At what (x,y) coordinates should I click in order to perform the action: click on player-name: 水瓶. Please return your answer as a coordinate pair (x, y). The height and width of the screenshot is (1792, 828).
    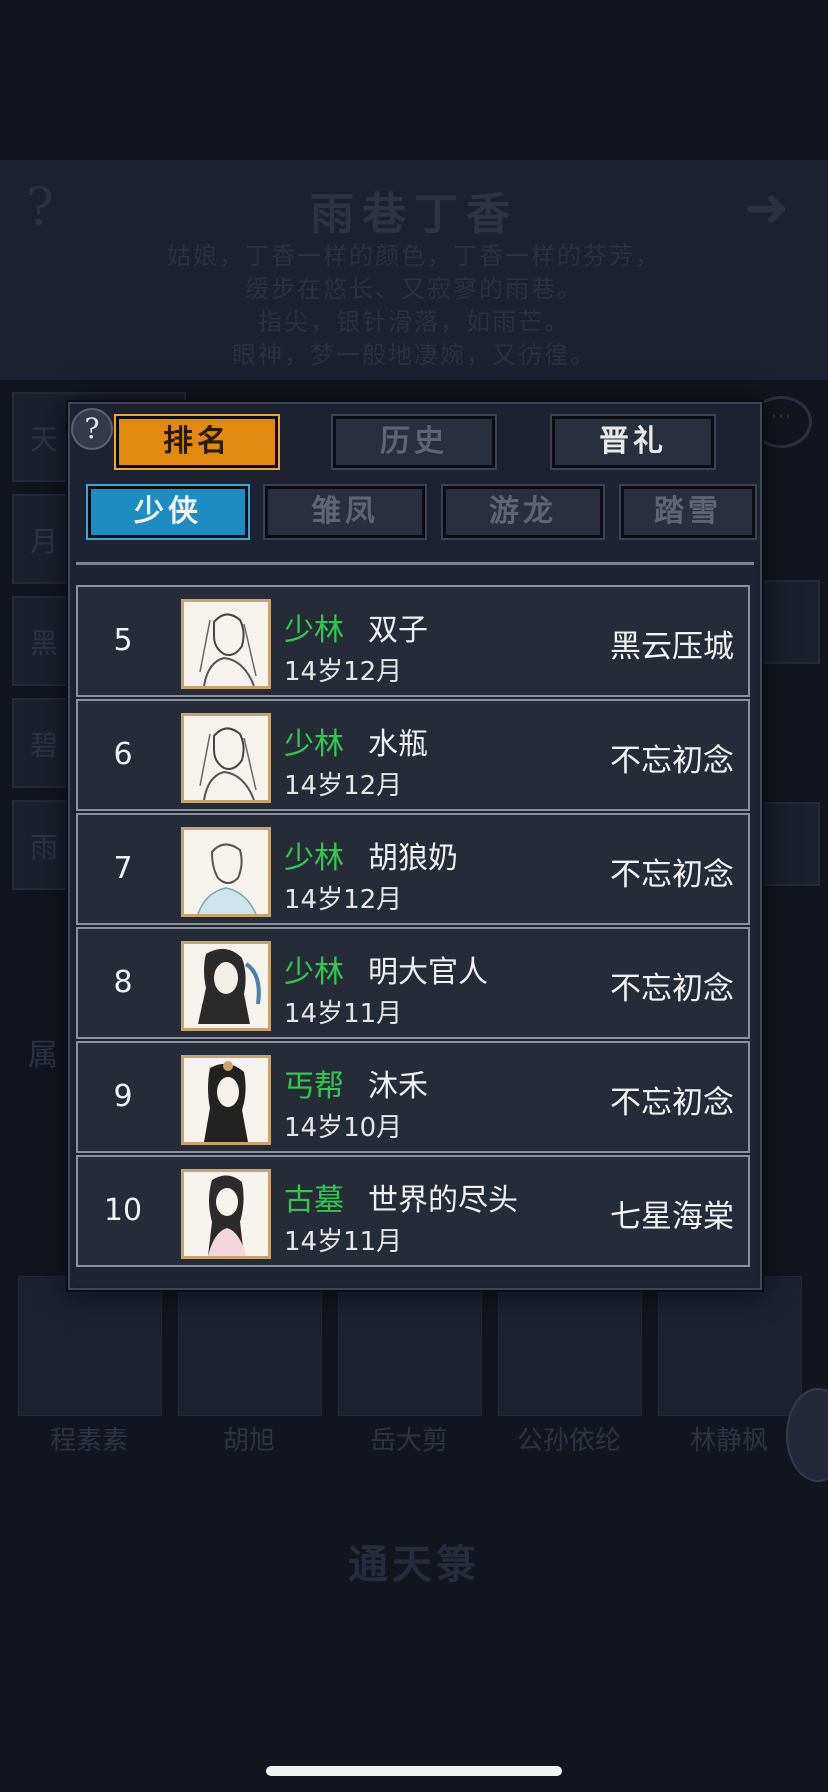
    Looking at the image, I should click on (398, 744).